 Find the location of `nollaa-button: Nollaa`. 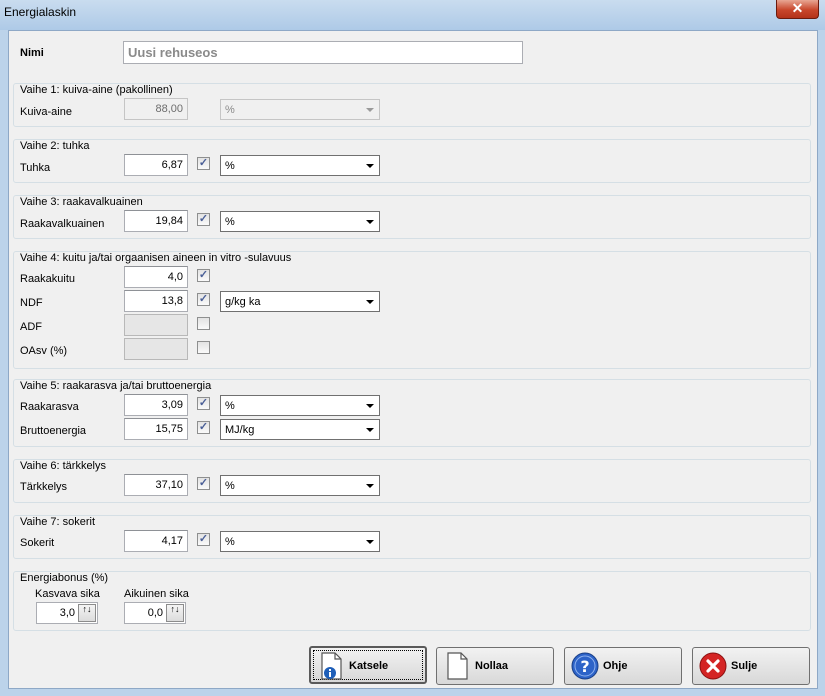

nollaa-button: Nollaa is located at coordinates (495, 666).